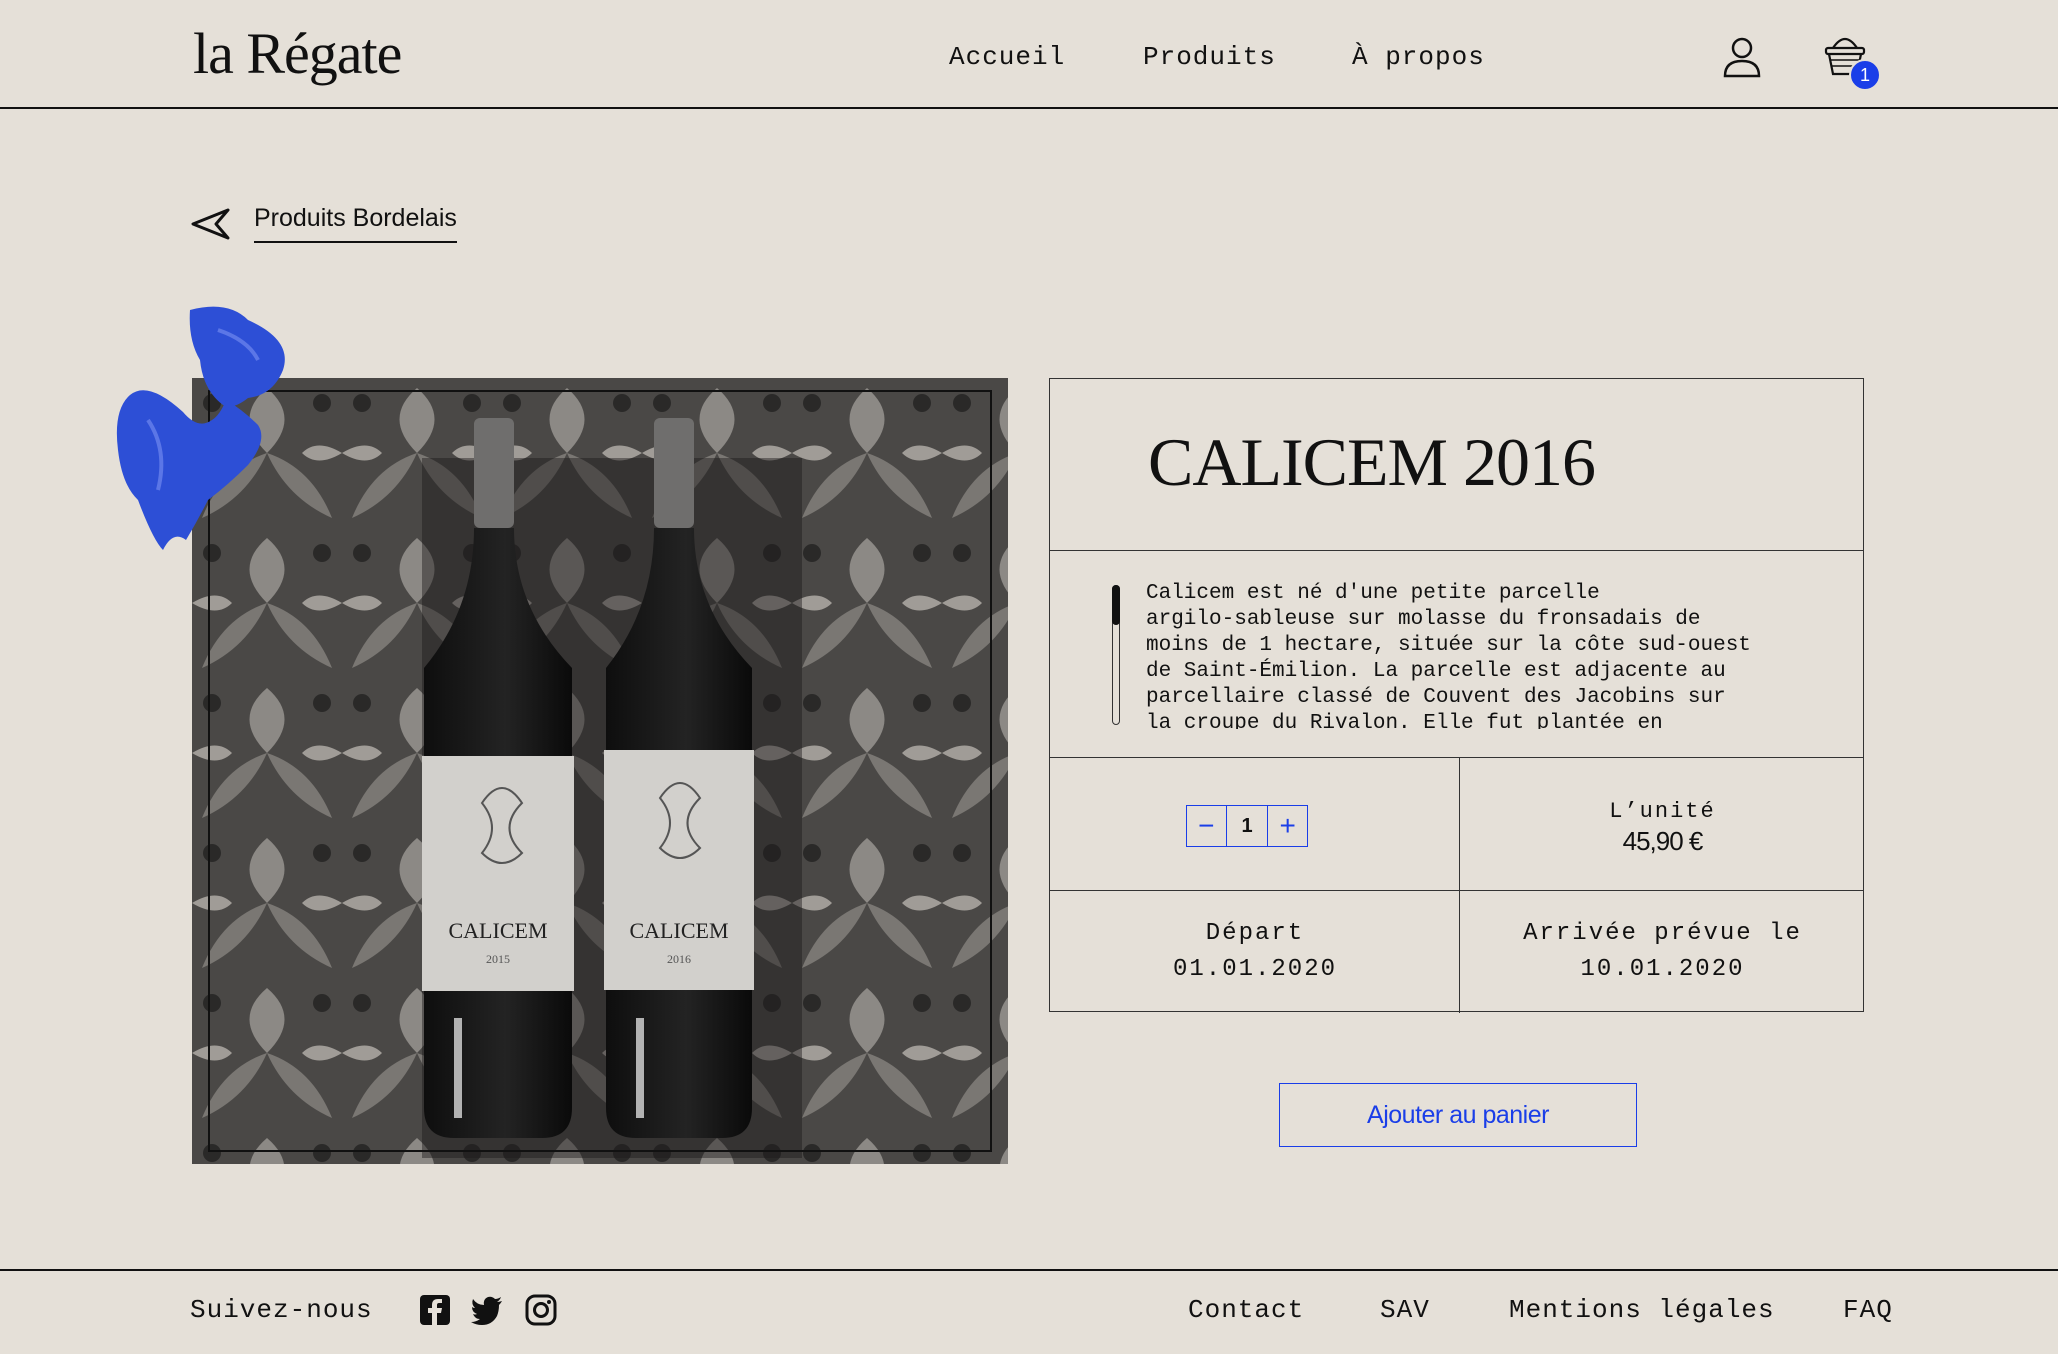 The width and height of the screenshot is (2058, 1354). I want to click on quantity-value: 1, so click(1247, 826).